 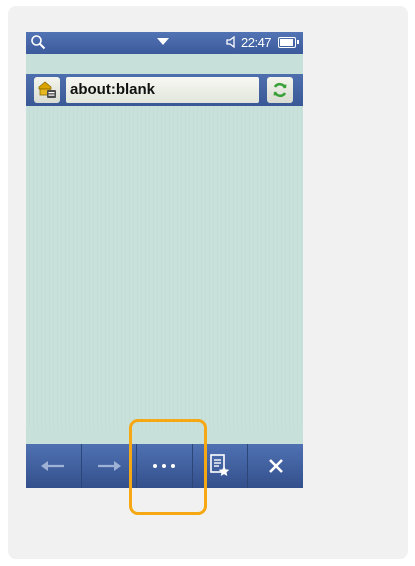 I want to click on volume-icon, so click(x=232, y=42).